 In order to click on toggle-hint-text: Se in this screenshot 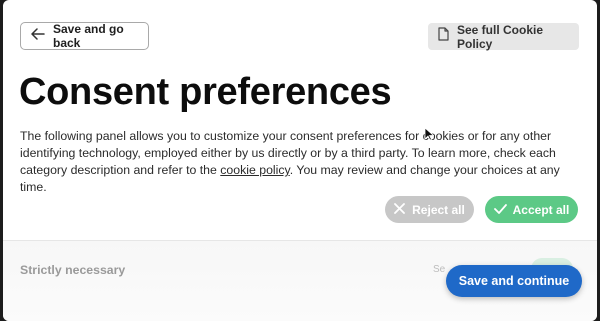, I will do `click(439, 269)`.